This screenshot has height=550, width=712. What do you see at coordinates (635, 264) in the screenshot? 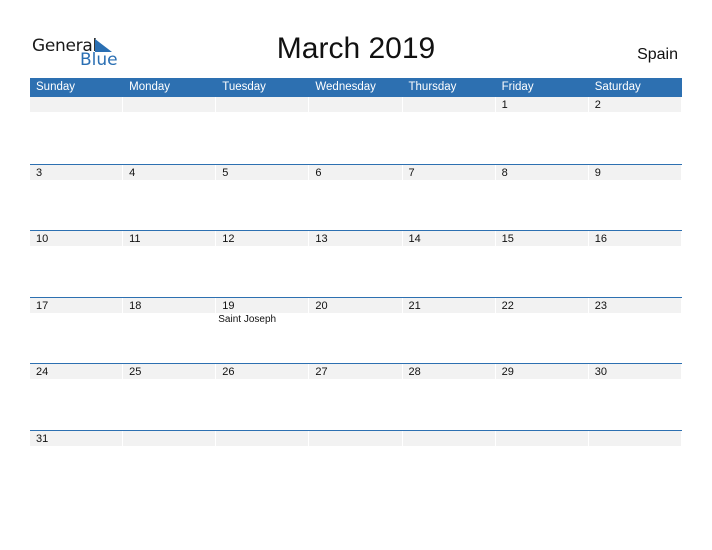
I see `day-cell: 16` at bounding box center [635, 264].